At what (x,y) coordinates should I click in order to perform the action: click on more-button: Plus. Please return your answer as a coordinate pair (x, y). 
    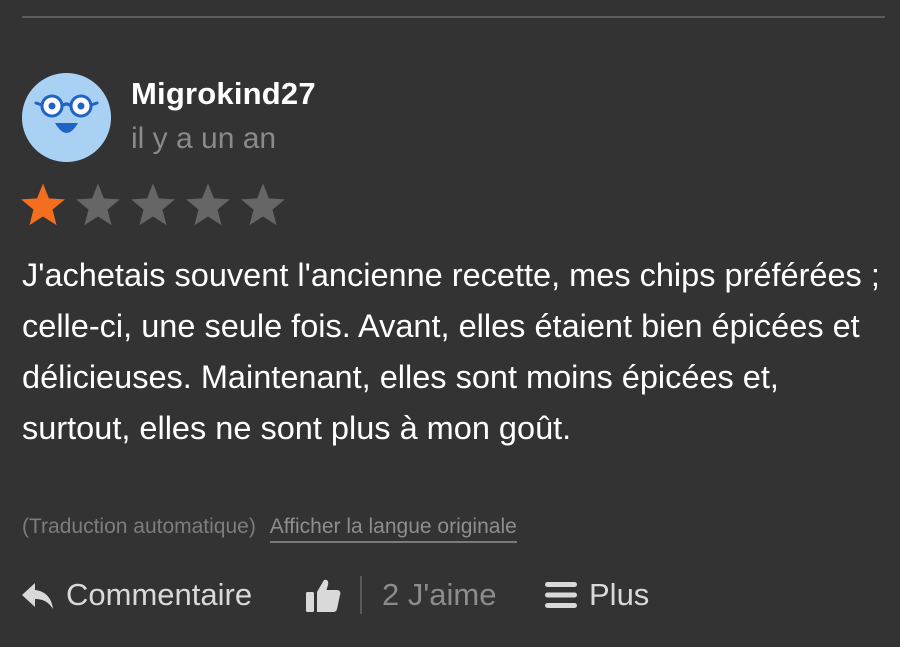
    Looking at the image, I should click on (597, 595).